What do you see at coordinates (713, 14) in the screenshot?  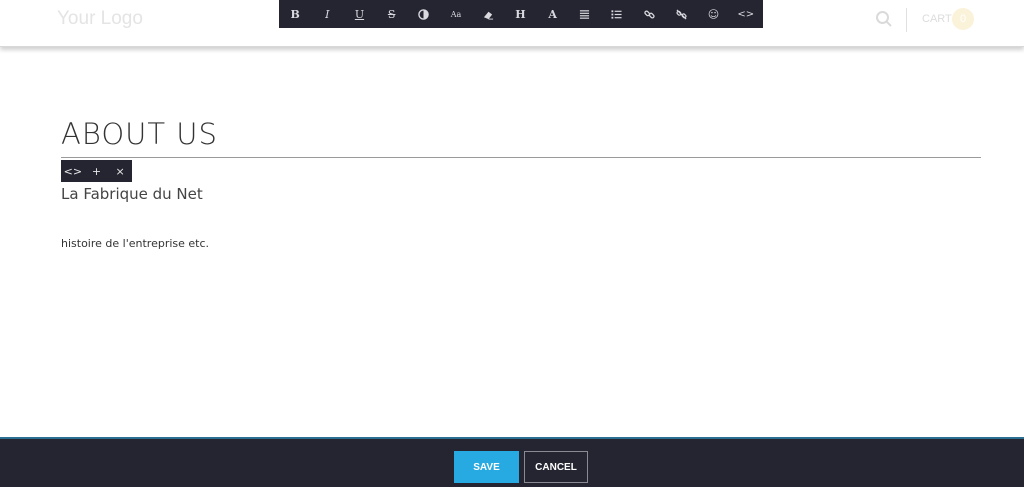 I see `emoji-icon: ☺` at bounding box center [713, 14].